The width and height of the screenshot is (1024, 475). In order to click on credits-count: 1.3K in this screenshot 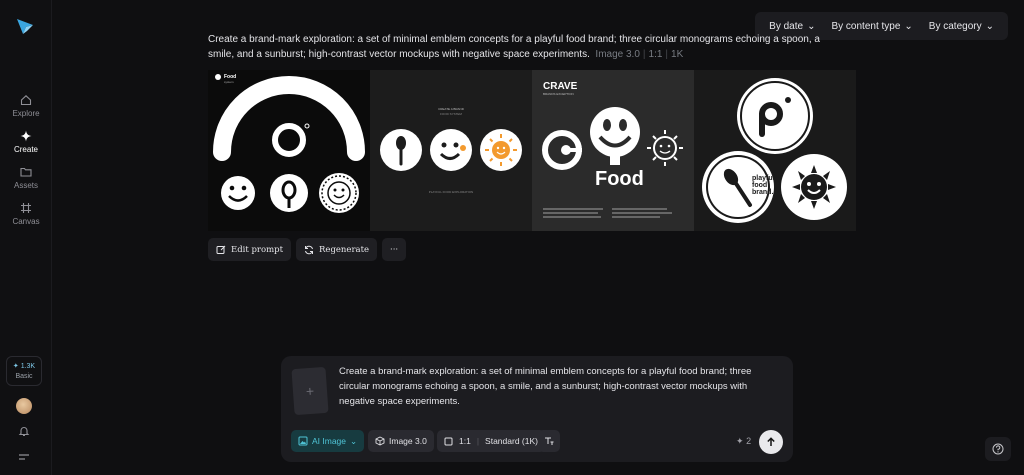, I will do `click(28, 366)`.